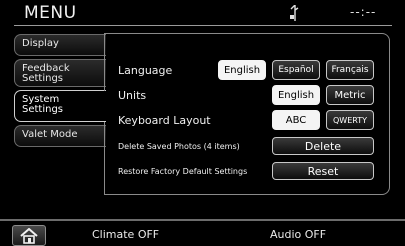 The image size is (405, 246). What do you see at coordinates (40, 43) in the screenshot?
I see `tab-label: Display` at bounding box center [40, 43].